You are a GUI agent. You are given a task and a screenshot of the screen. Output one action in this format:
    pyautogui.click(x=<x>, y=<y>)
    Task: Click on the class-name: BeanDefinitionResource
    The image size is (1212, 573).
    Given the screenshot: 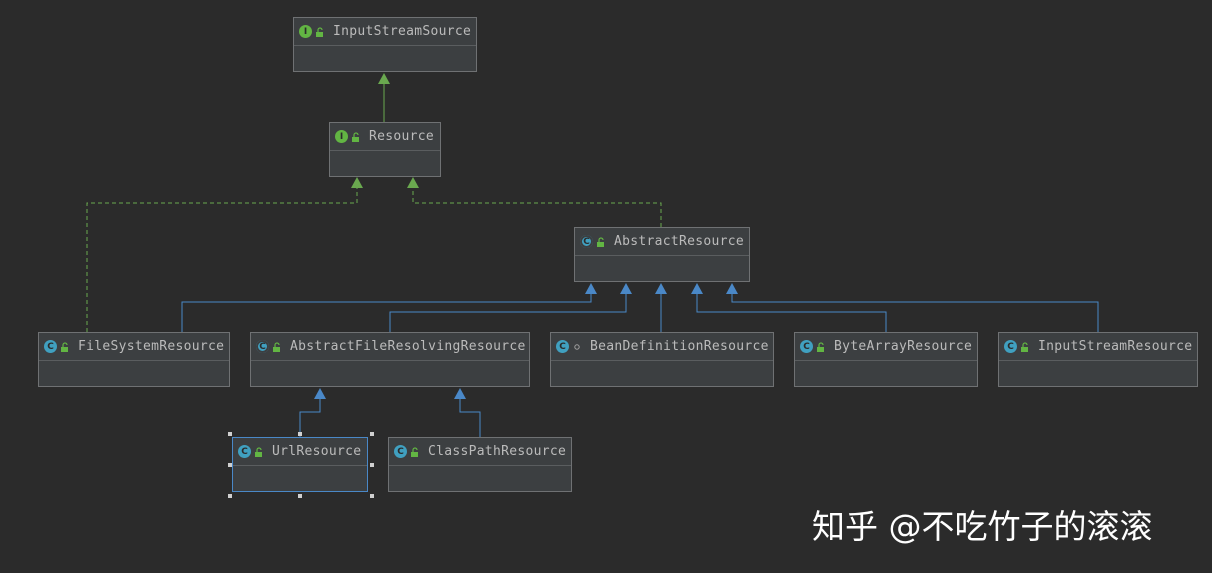 What is the action you would take?
    pyautogui.click(x=679, y=346)
    